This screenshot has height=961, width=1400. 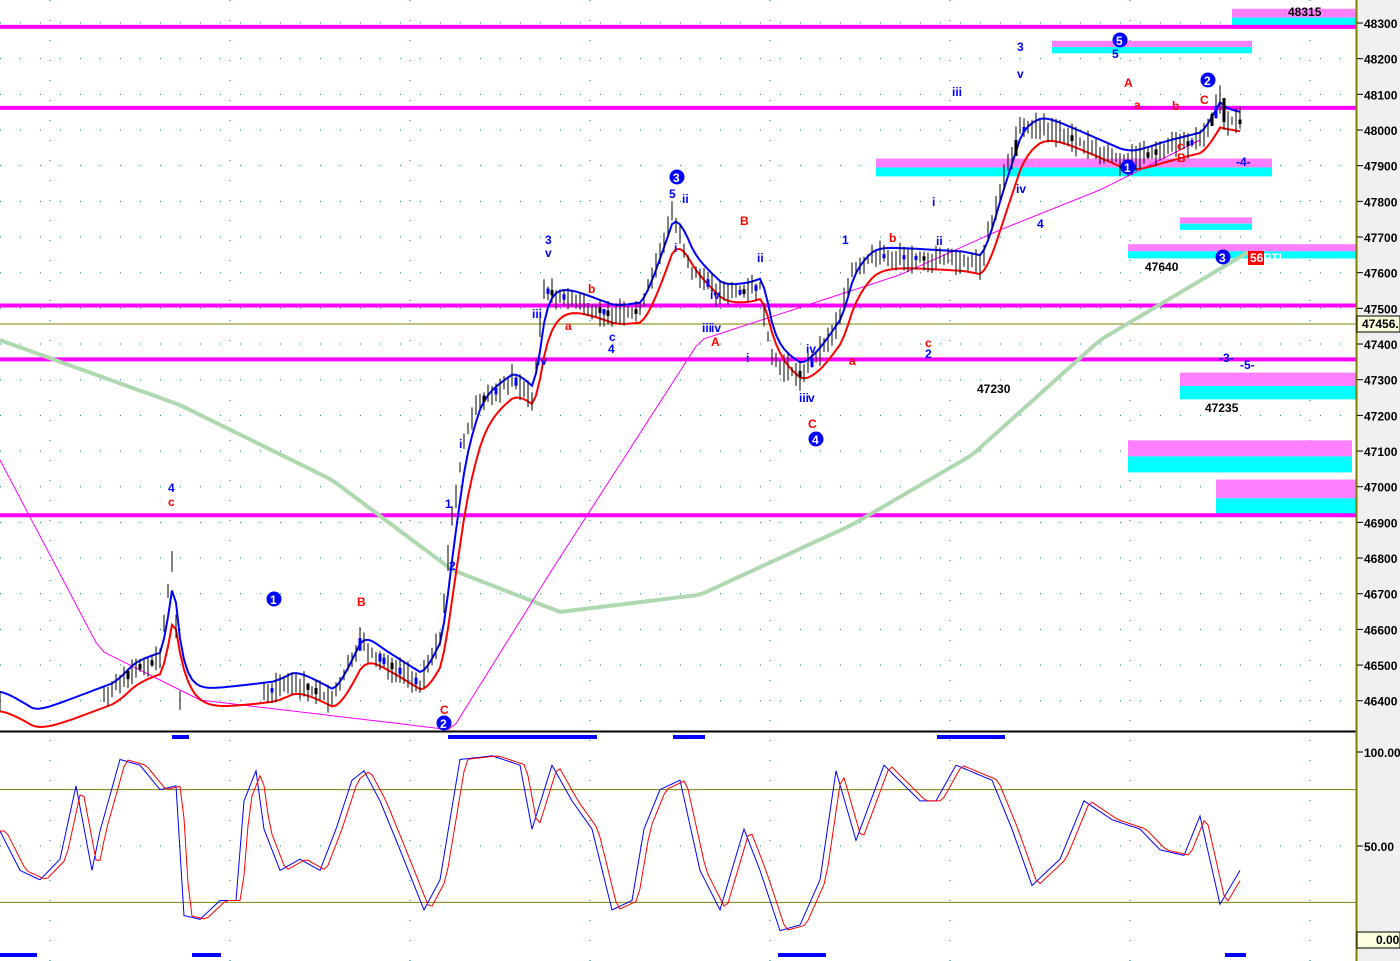 I want to click on stoch-tick-label: 100.00, so click(x=1382, y=753).